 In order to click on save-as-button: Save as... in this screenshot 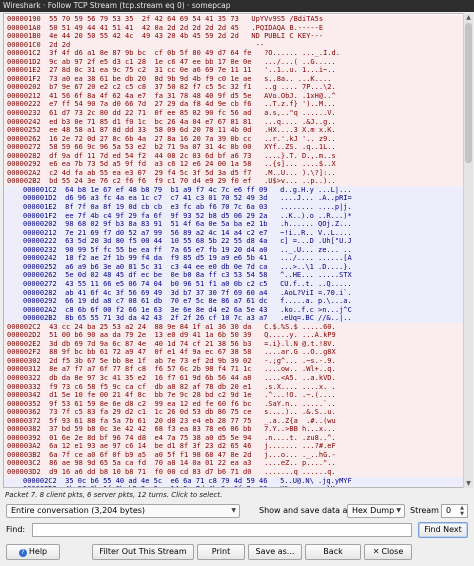, I will do `click(275, 552)`.